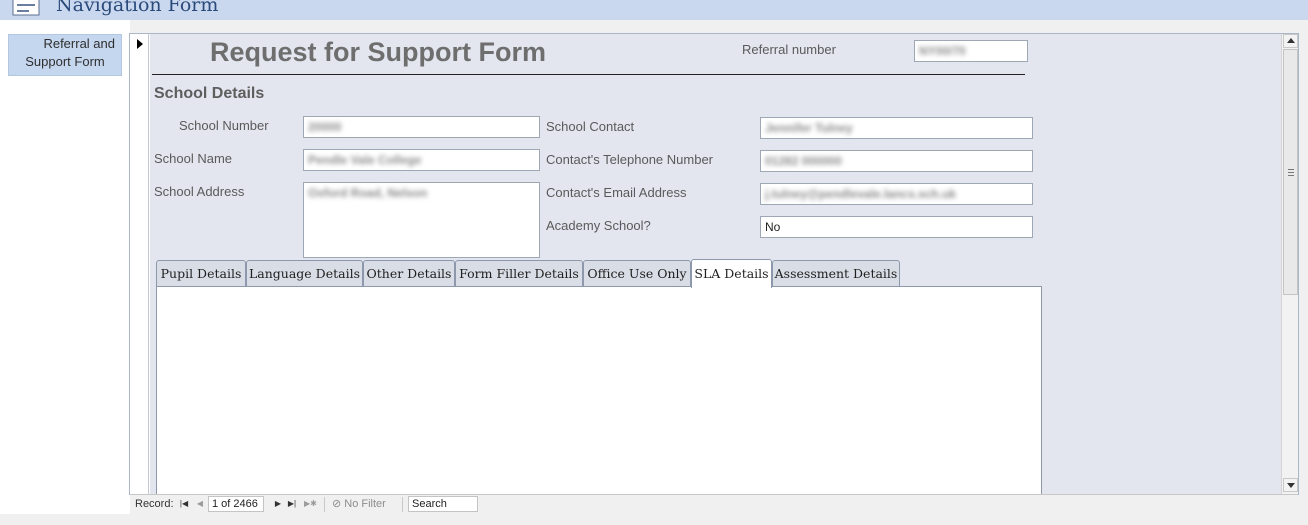 The width and height of the screenshot is (1308, 525). Describe the element at coordinates (304, 273) in the screenshot. I see `tab-language-details: Language Details` at that location.